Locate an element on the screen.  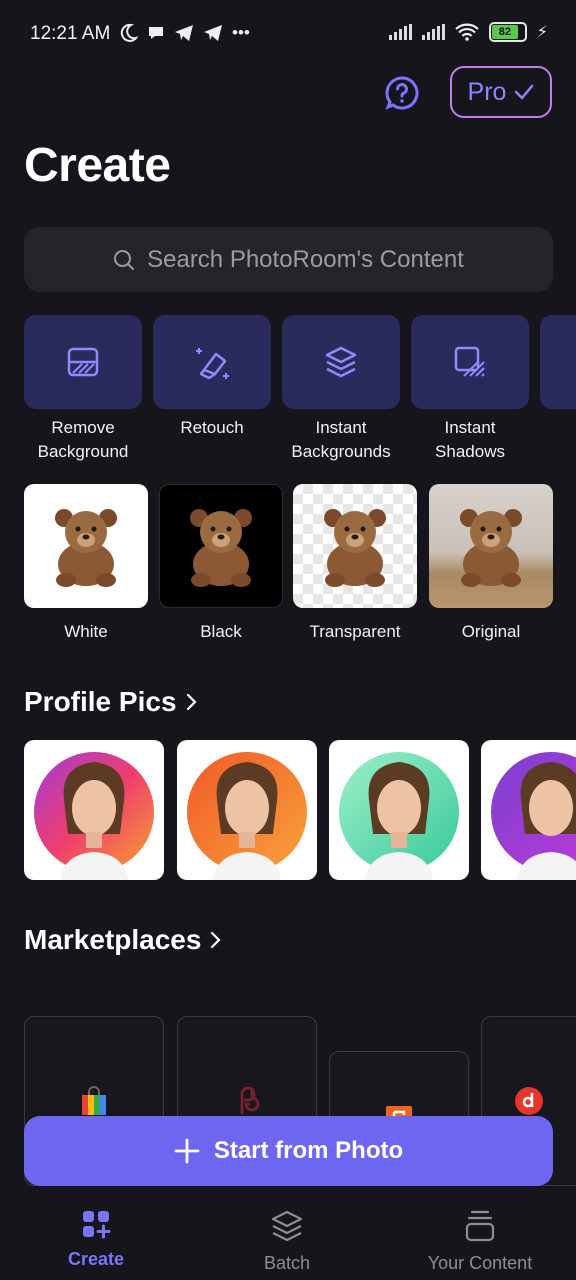
background-original: Original is located at coordinates (491, 563).